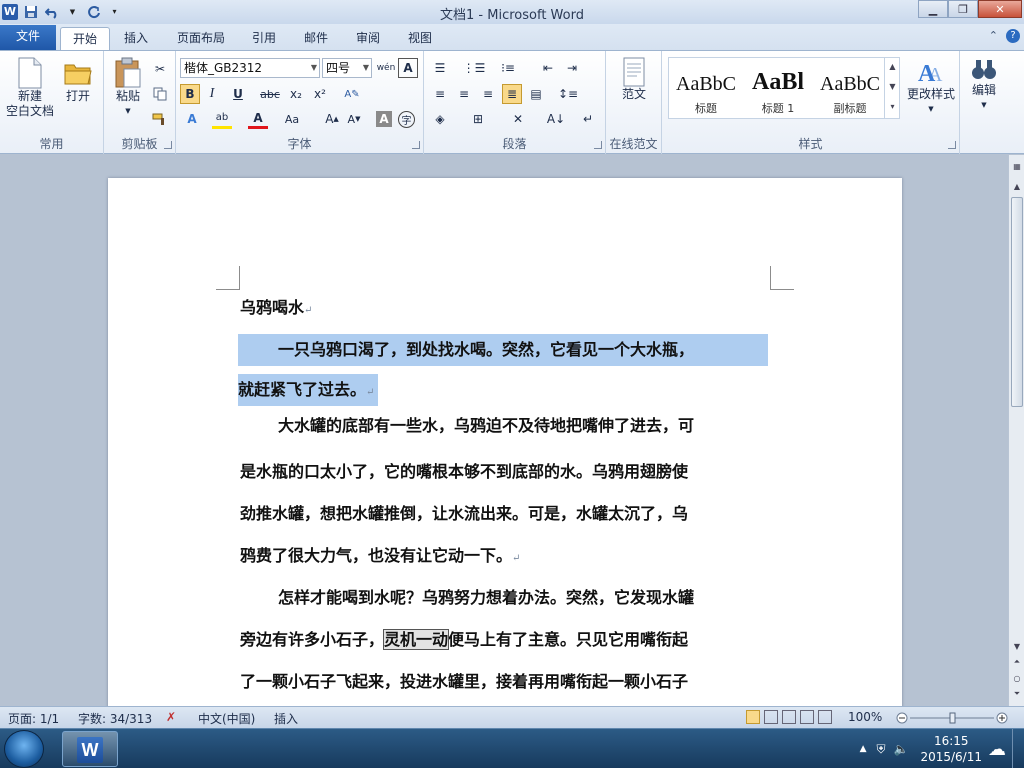  What do you see at coordinates (930, 74) in the screenshot?
I see `change-styles-icon: AA` at bounding box center [930, 74].